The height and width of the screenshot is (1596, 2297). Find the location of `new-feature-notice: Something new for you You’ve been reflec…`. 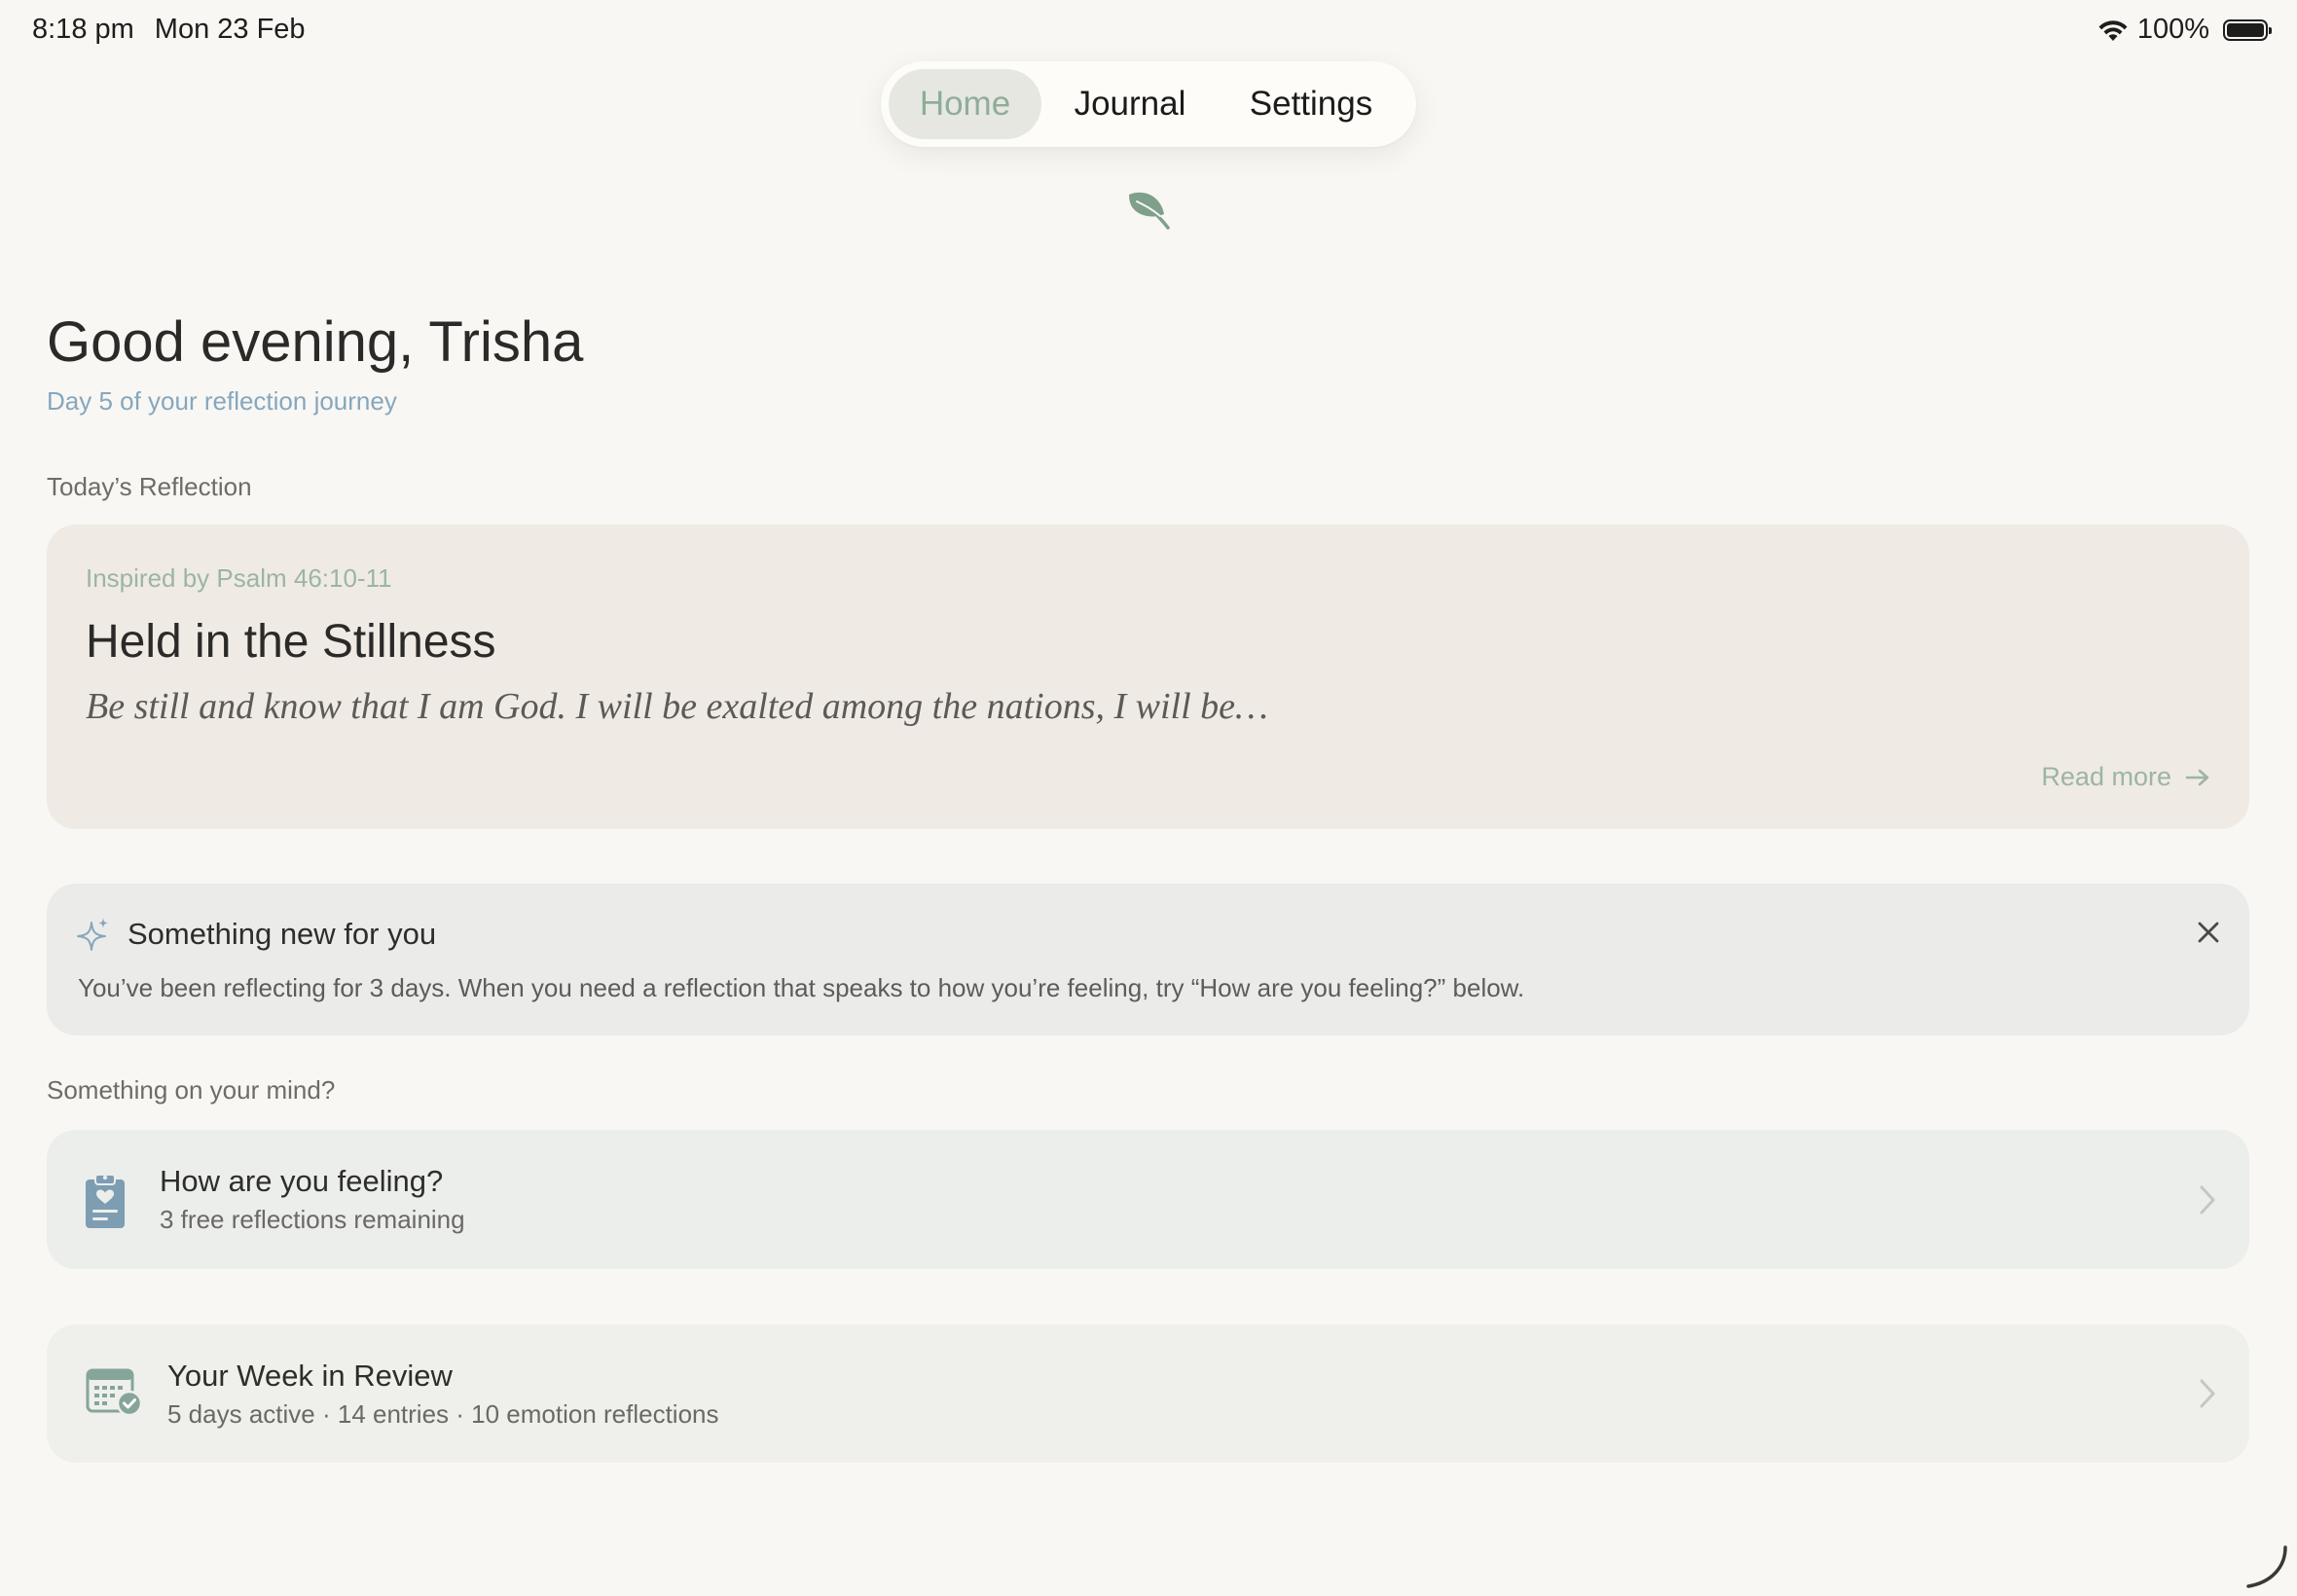

new-feature-notice: Something new for you You’ve been reflec… is located at coordinates (1148, 959).